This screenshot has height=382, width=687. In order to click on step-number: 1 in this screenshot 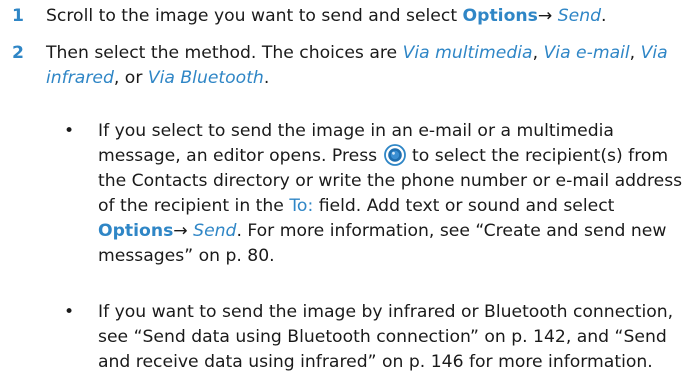, I will do `click(18, 16)`.